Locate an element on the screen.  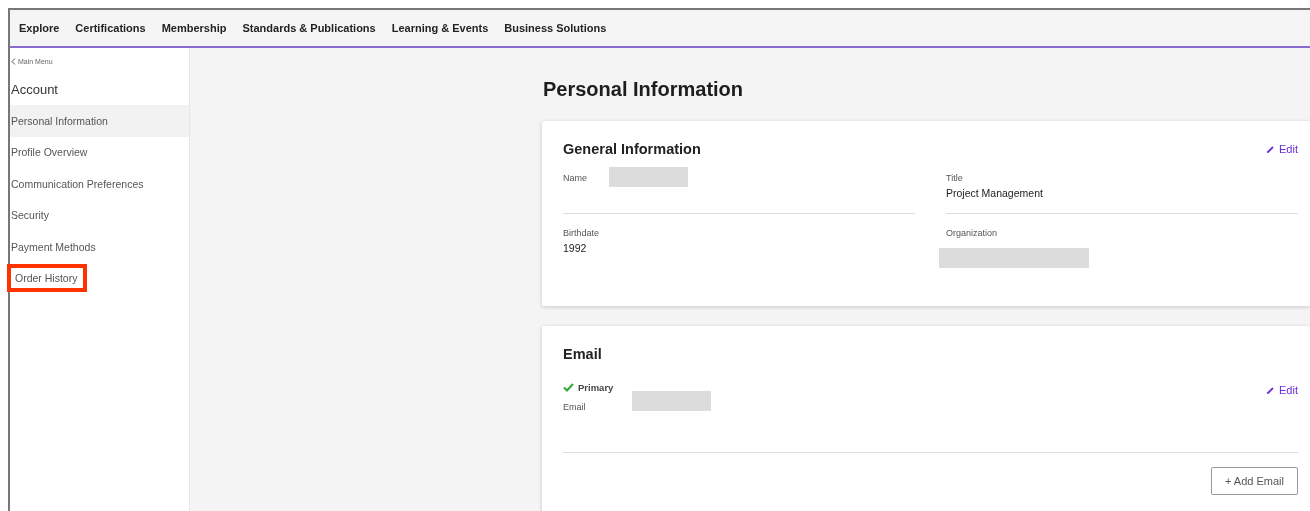
page-title: Personal Information is located at coordinates (644, 89).